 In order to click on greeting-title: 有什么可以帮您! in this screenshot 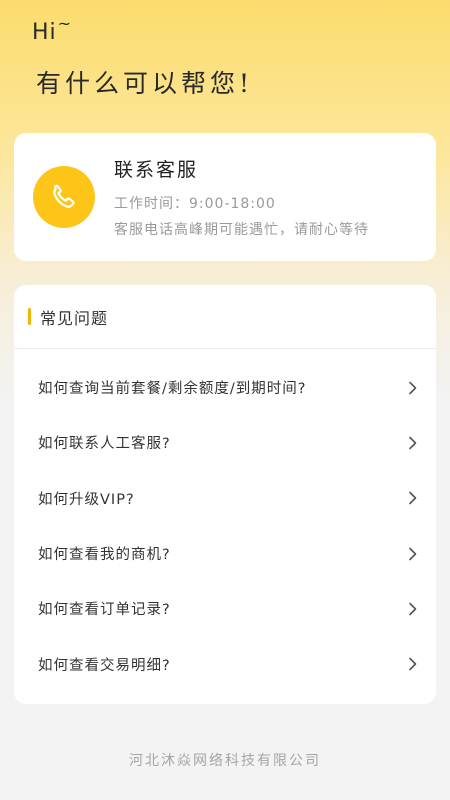, I will do `click(145, 83)`.